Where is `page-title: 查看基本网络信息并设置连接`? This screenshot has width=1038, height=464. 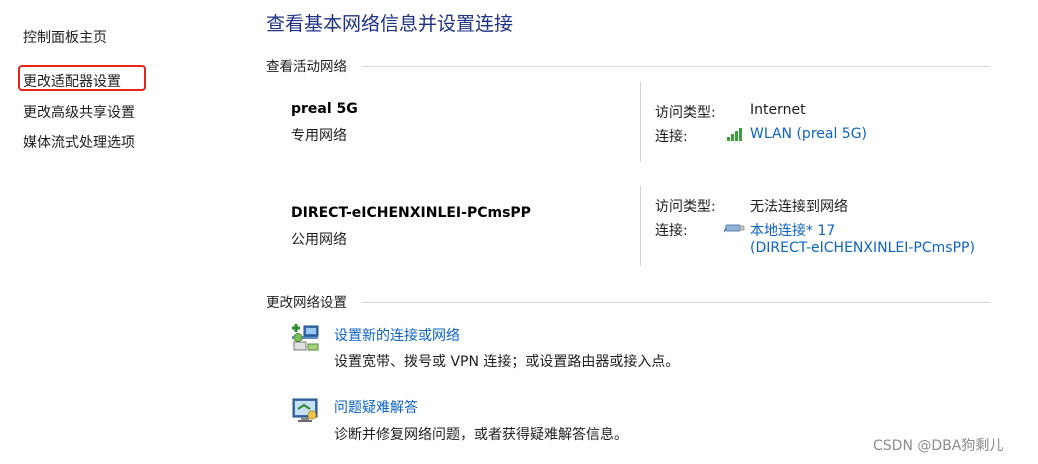
page-title: 查看基本网络信息并设置连接 is located at coordinates (390, 24).